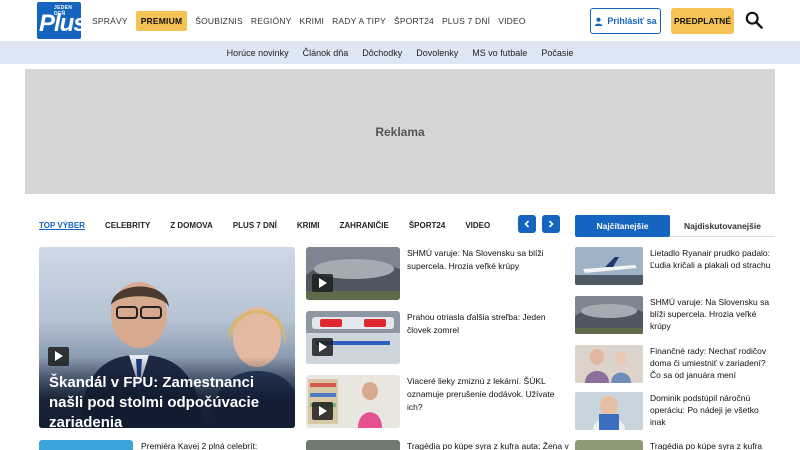 The height and width of the screenshot is (450, 800). I want to click on chevron-left-icon, so click(527, 224).